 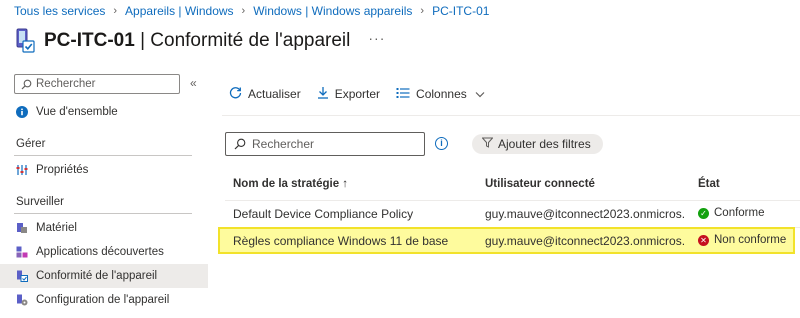 What do you see at coordinates (376, 38) in the screenshot?
I see `more-options-button: ···` at bounding box center [376, 38].